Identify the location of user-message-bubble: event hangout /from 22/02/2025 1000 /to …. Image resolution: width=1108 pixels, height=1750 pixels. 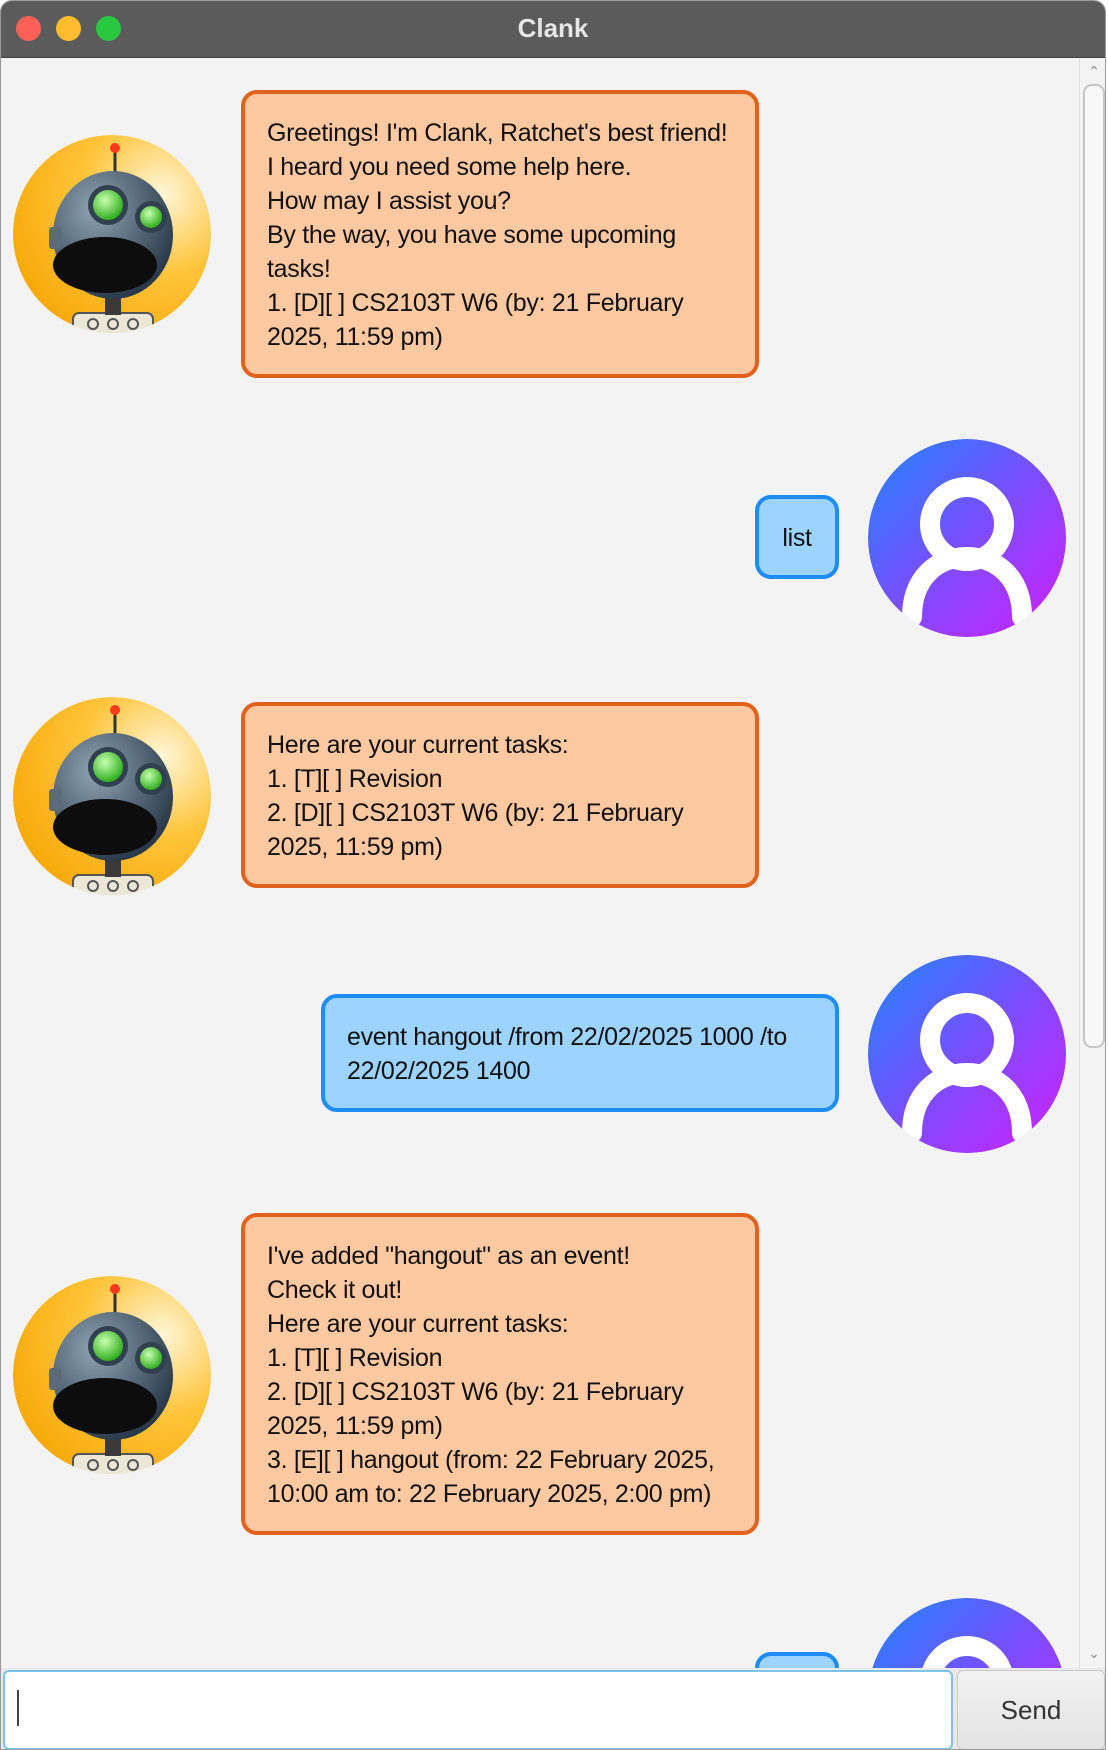
(580, 1053).